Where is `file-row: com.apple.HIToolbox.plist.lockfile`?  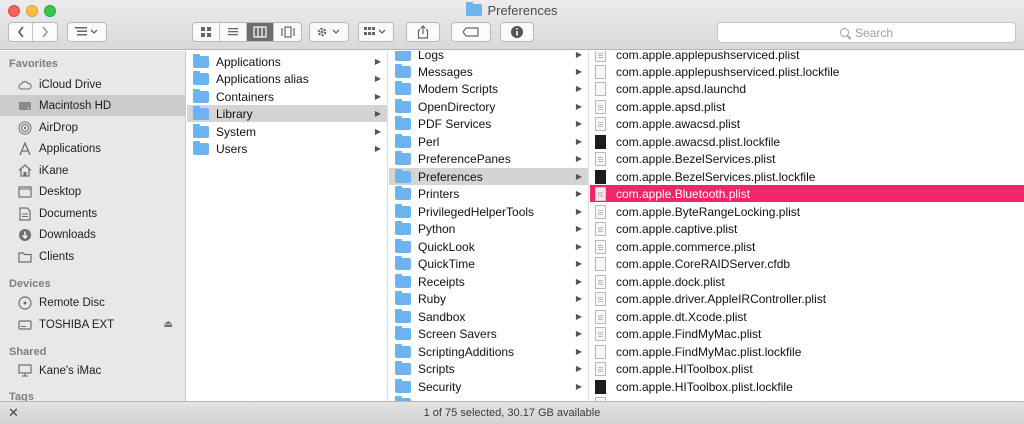
file-row: com.apple.HIToolbox.plist.lockfile is located at coordinates (807, 386).